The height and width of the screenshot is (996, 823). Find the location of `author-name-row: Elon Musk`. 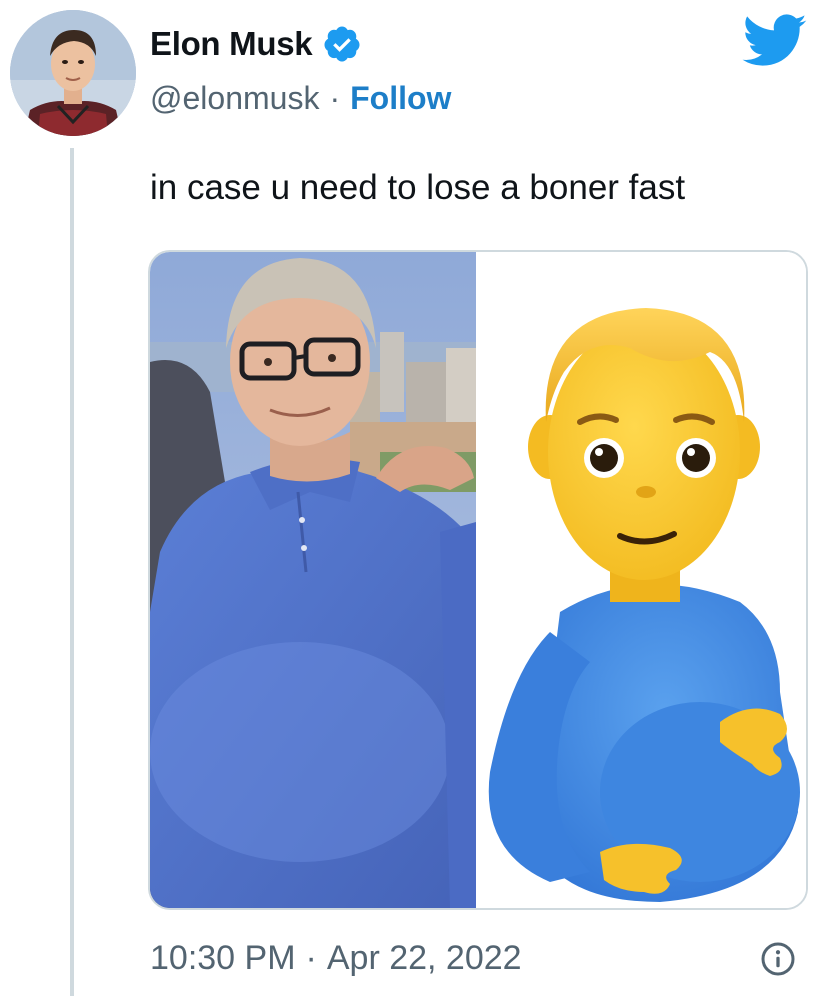

author-name-row: Elon Musk is located at coordinates (256, 44).